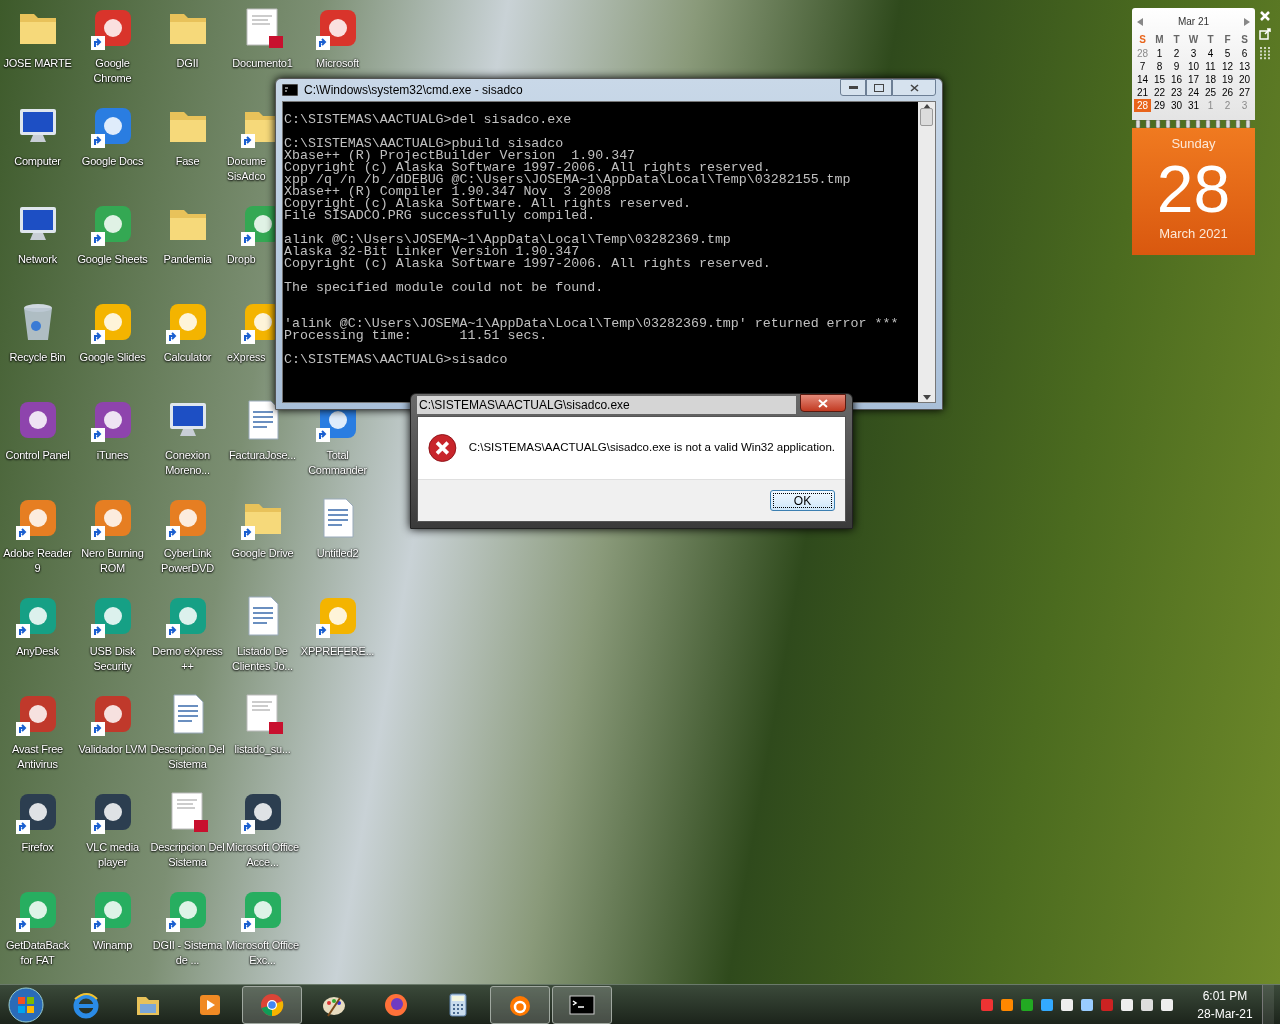  I want to click on icon-label: Nero Burning ROM, so click(112, 561).